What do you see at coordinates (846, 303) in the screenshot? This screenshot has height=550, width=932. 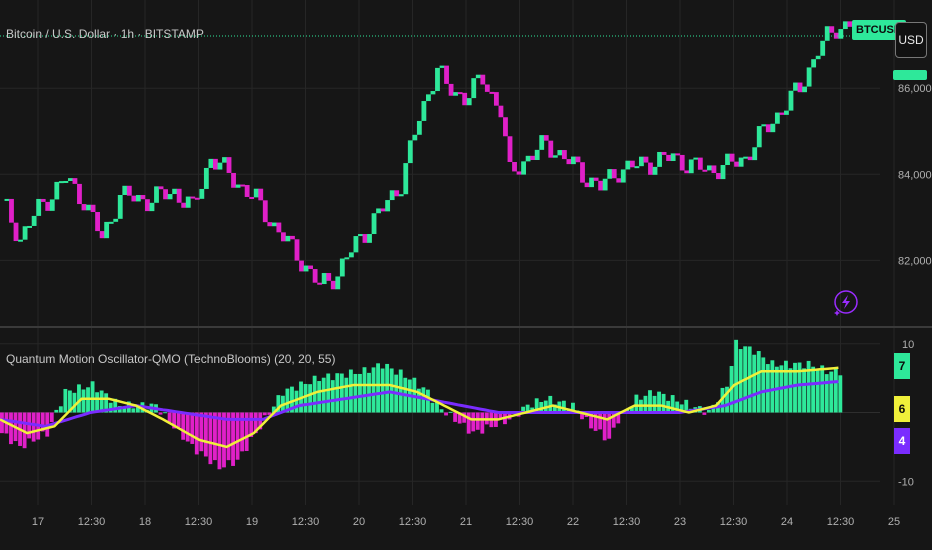 I see `lightning-icon` at bounding box center [846, 303].